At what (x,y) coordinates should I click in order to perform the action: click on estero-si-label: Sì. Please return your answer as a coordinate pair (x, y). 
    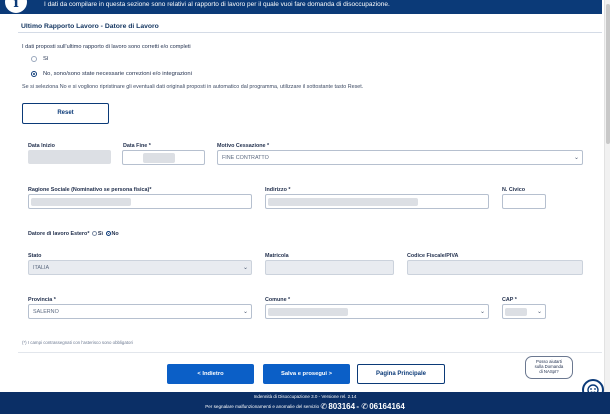
    Looking at the image, I should click on (100, 234).